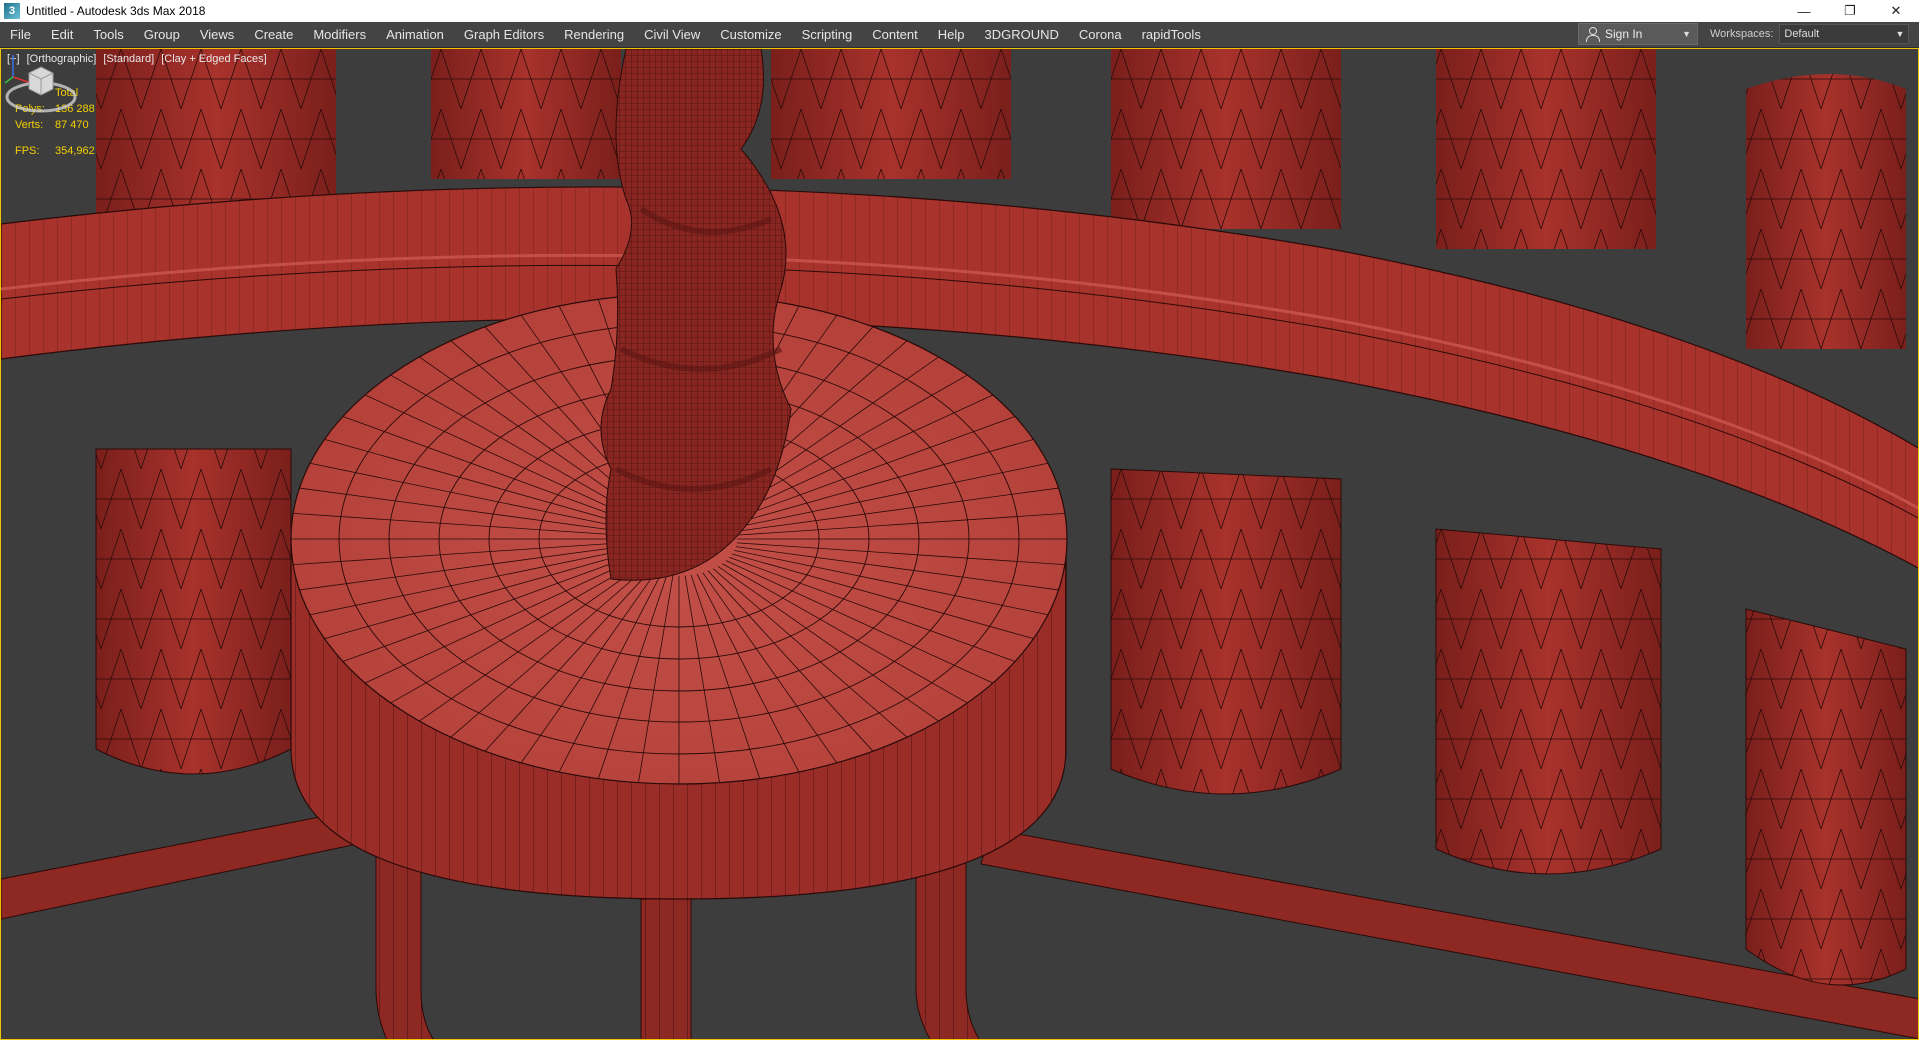 The image size is (1919, 1040). What do you see at coordinates (594, 34) in the screenshot?
I see `menu-rendering: Rendering` at bounding box center [594, 34].